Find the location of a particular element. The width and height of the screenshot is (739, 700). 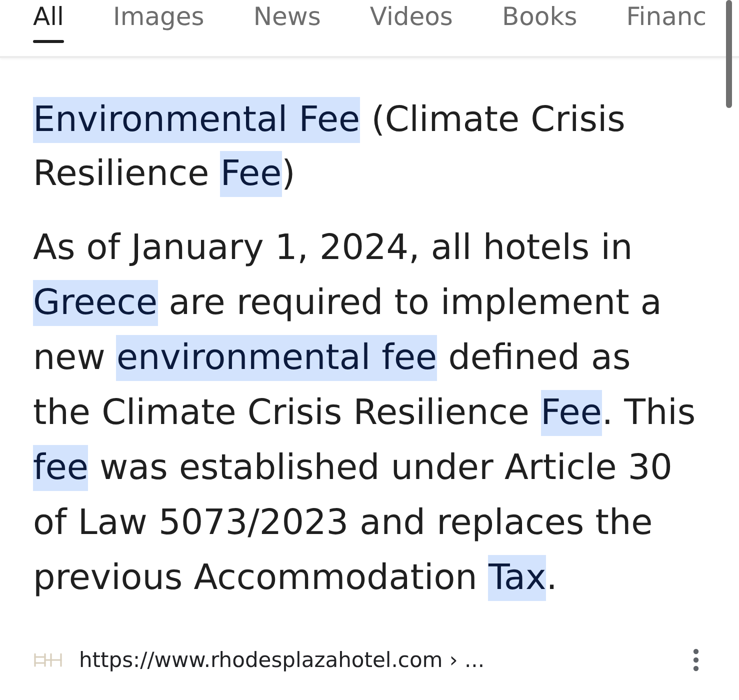

search-tab: Financ is located at coordinates (666, 22).